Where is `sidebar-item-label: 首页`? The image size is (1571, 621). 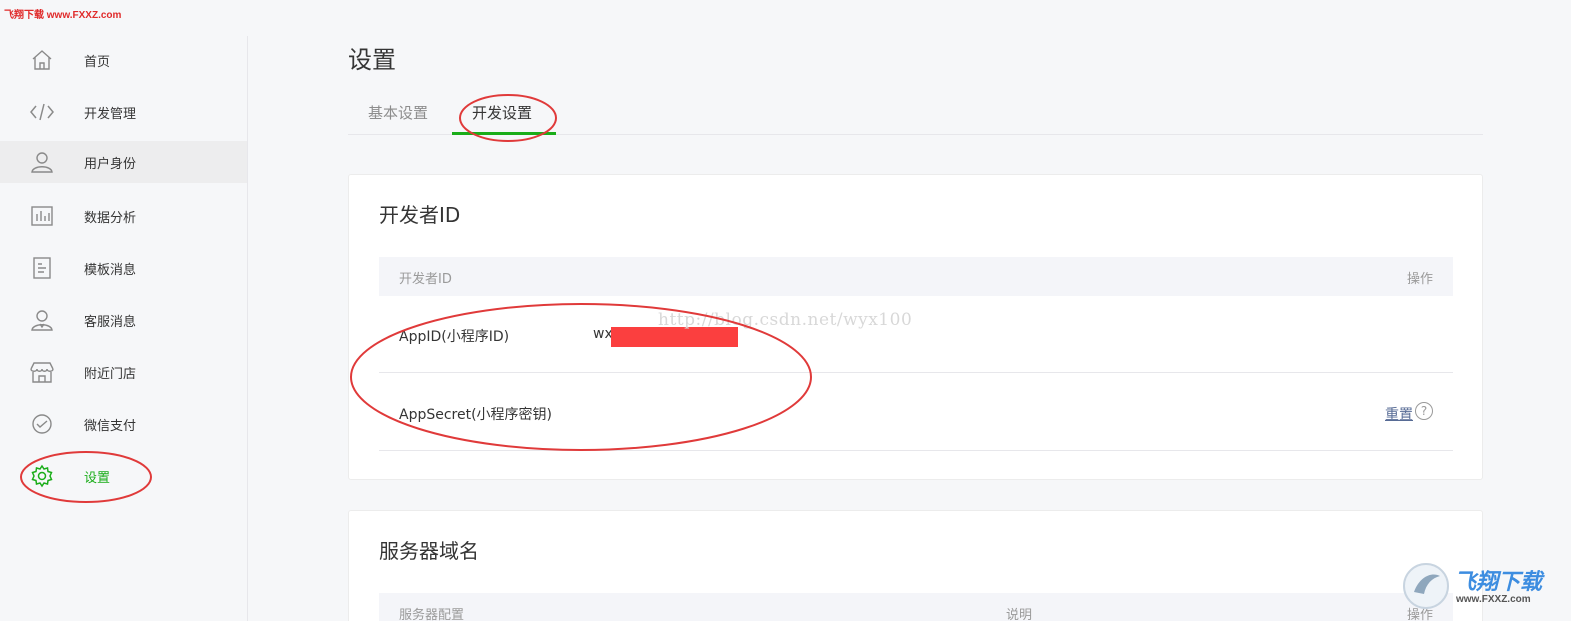
sidebar-item-label: 首页 is located at coordinates (97, 62).